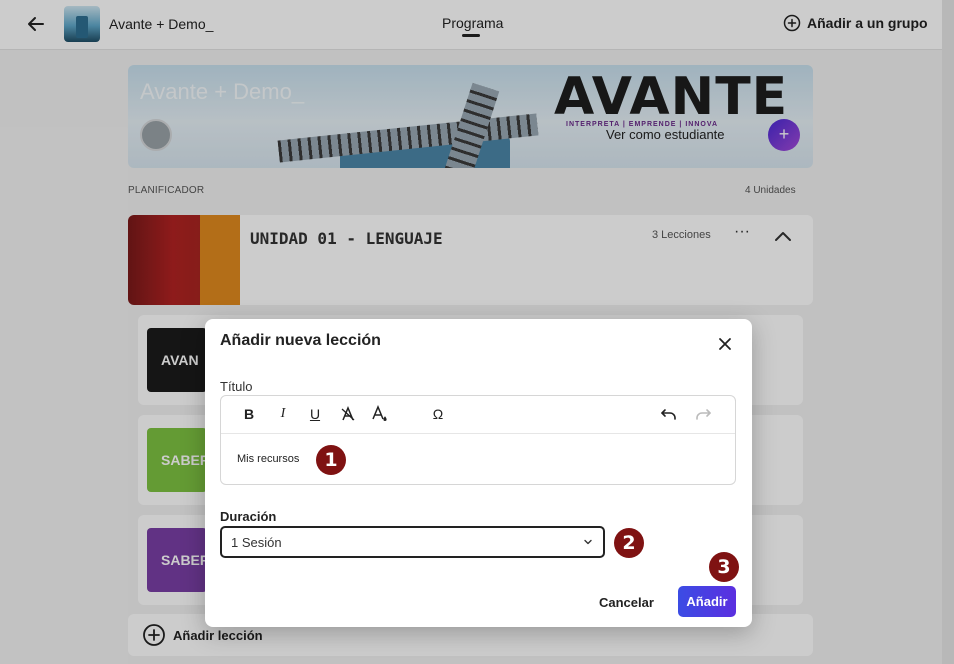  What do you see at coordinates (724, 567) in the screenshot?
I see `step-marker-3: 3` at bounding box center [724, 567].